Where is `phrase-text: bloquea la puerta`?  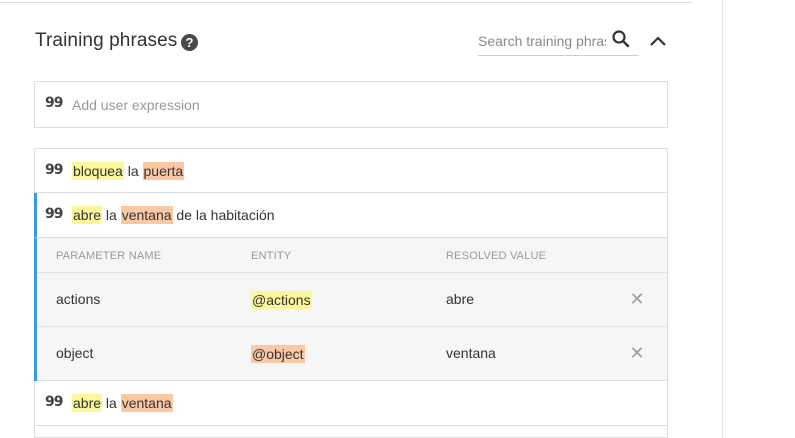
phrase-text: bloquea la puerta is located at coordinates (128, 171).